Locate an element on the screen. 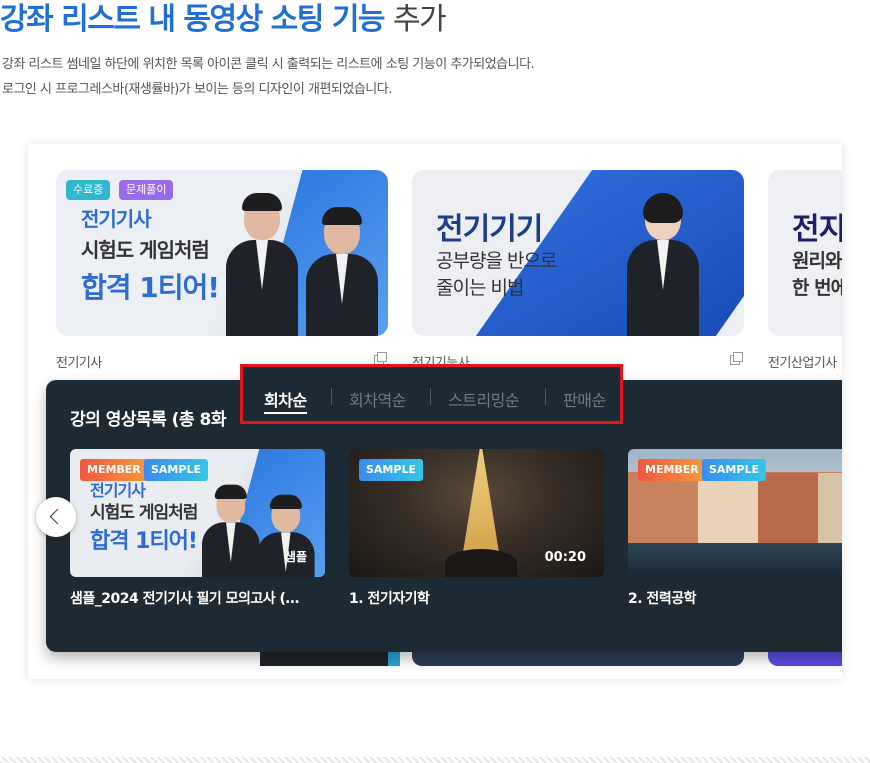 The height and width of the screenshot is (763, 870). card-line: 한 번에 is located at coordinates (817, 288).